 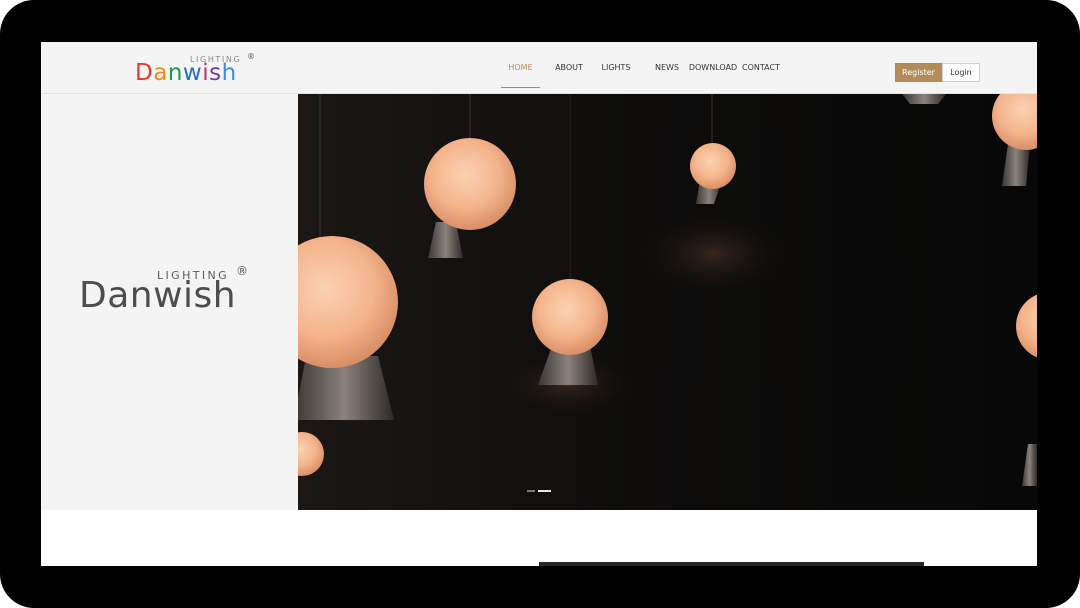 What do you see at coordinates (192, 73) in the screenshot?
I see `logo-letter: w` at bounding box center [192, 73].